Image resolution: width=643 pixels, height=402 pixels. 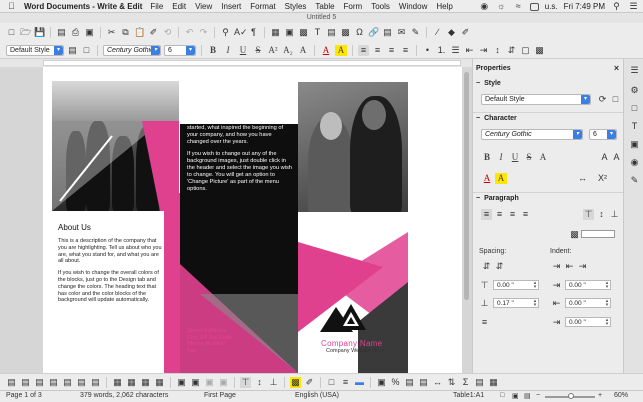 What do you see at coordinates (317, 32) in the screenshot?
I see `insert-textbox-icon: T` at bounding box center [317, 32].